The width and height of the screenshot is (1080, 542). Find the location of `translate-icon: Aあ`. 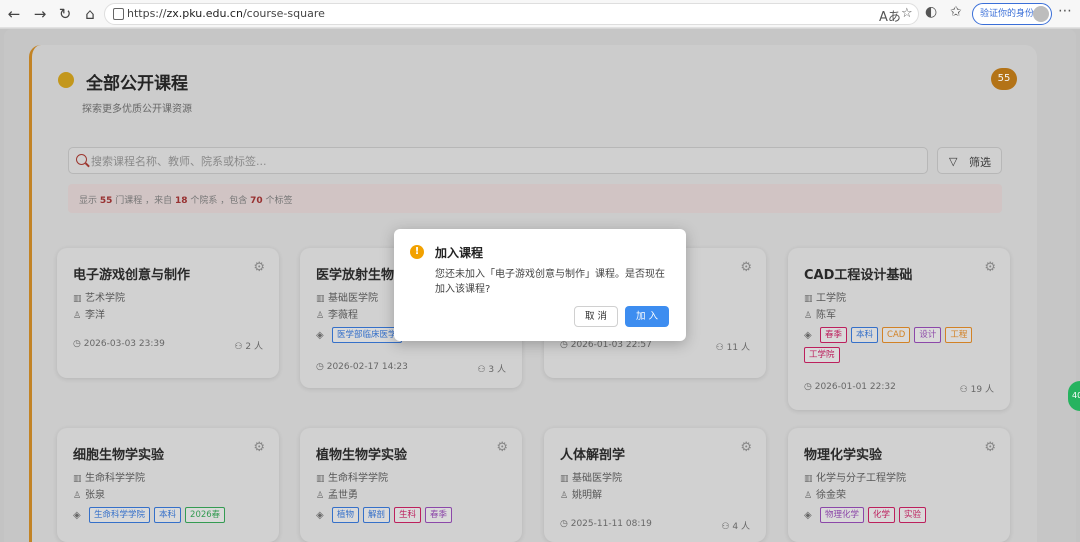

translate-icon: Aあ is located at coordinates (890, 15).